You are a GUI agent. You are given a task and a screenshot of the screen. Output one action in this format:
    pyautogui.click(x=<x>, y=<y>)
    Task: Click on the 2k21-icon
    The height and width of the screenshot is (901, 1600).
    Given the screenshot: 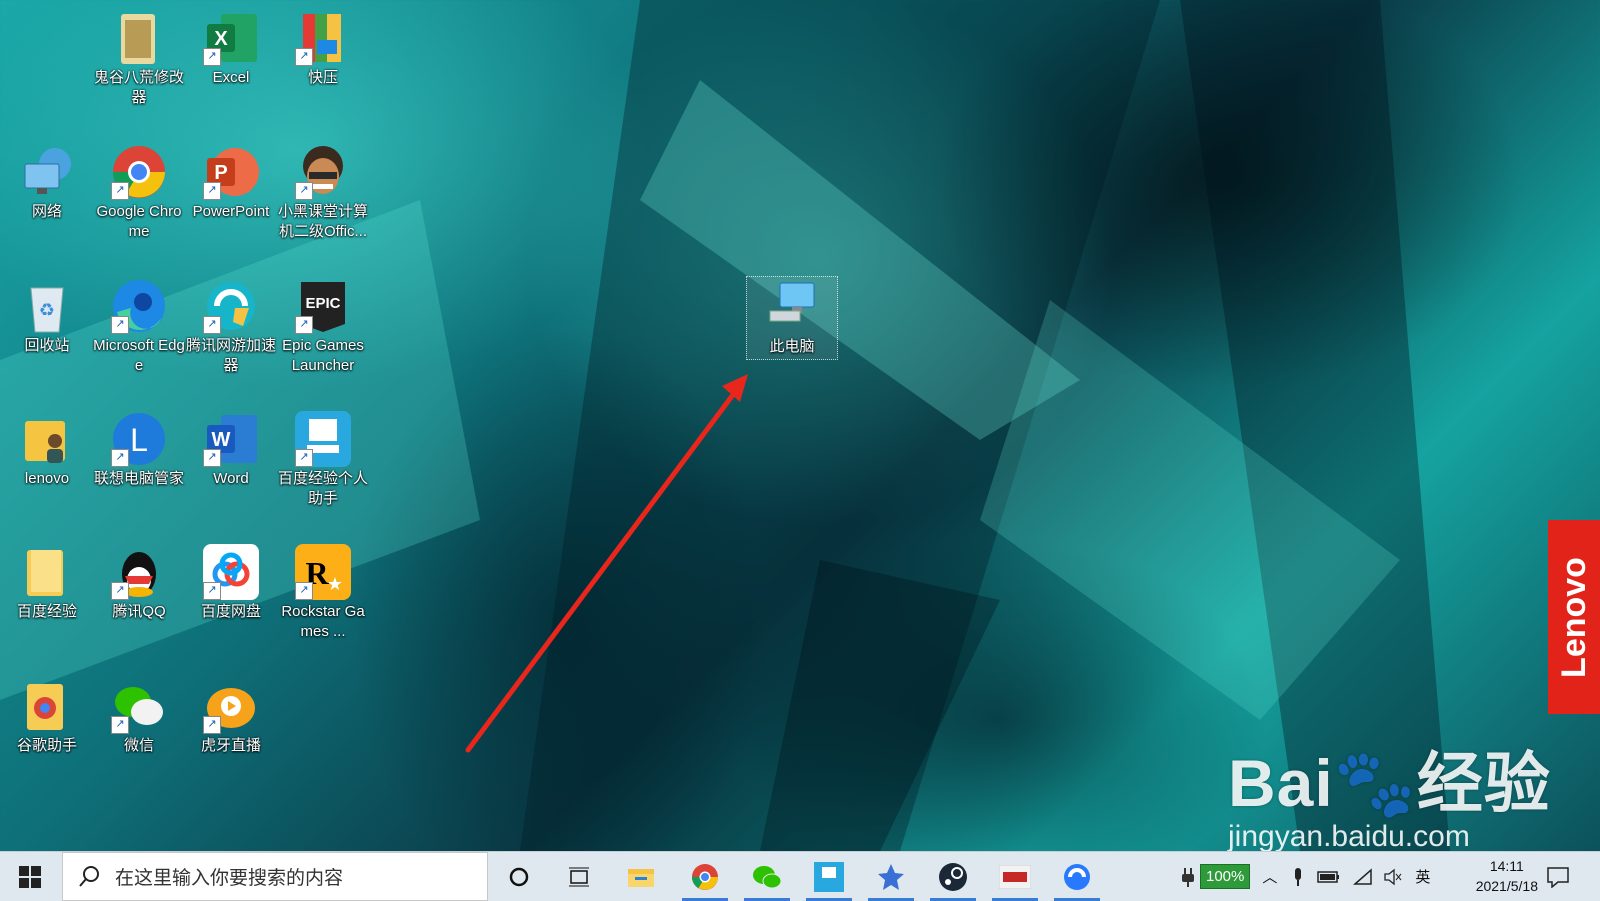 What is the action you would take?
    pyautogui.click(x=1015, y=876)
    